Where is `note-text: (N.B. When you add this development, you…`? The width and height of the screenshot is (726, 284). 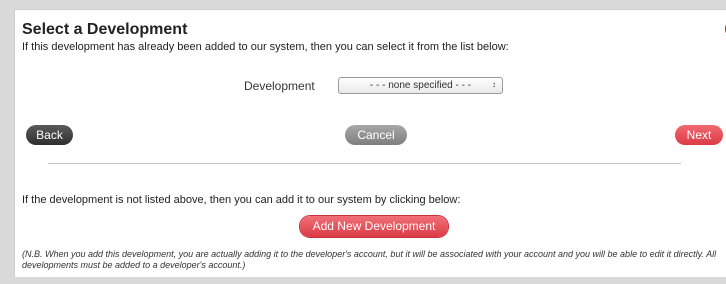
note-text: (N.B. When you add this development, you… is located at coordinates (369, 259).